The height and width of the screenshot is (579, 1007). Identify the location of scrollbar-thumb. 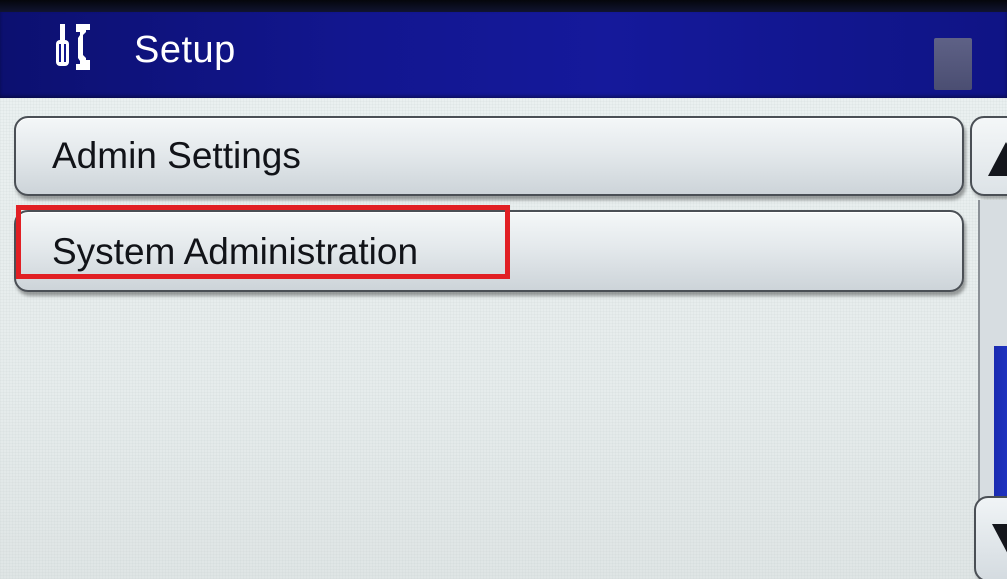
(1000, 421).